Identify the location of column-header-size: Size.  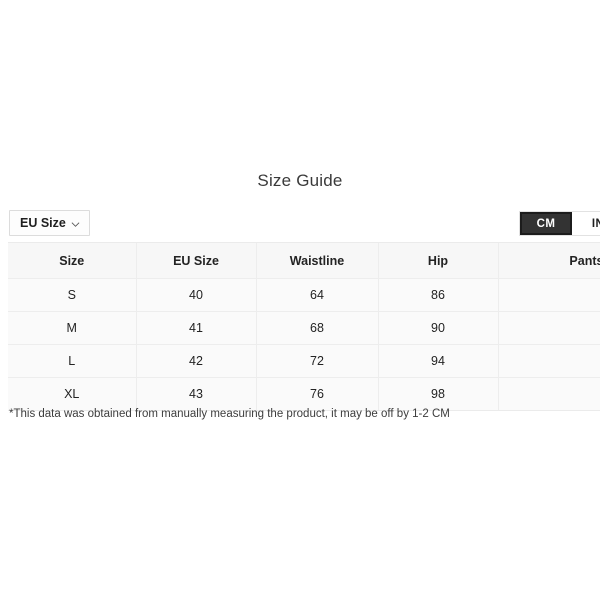
(72, 261).